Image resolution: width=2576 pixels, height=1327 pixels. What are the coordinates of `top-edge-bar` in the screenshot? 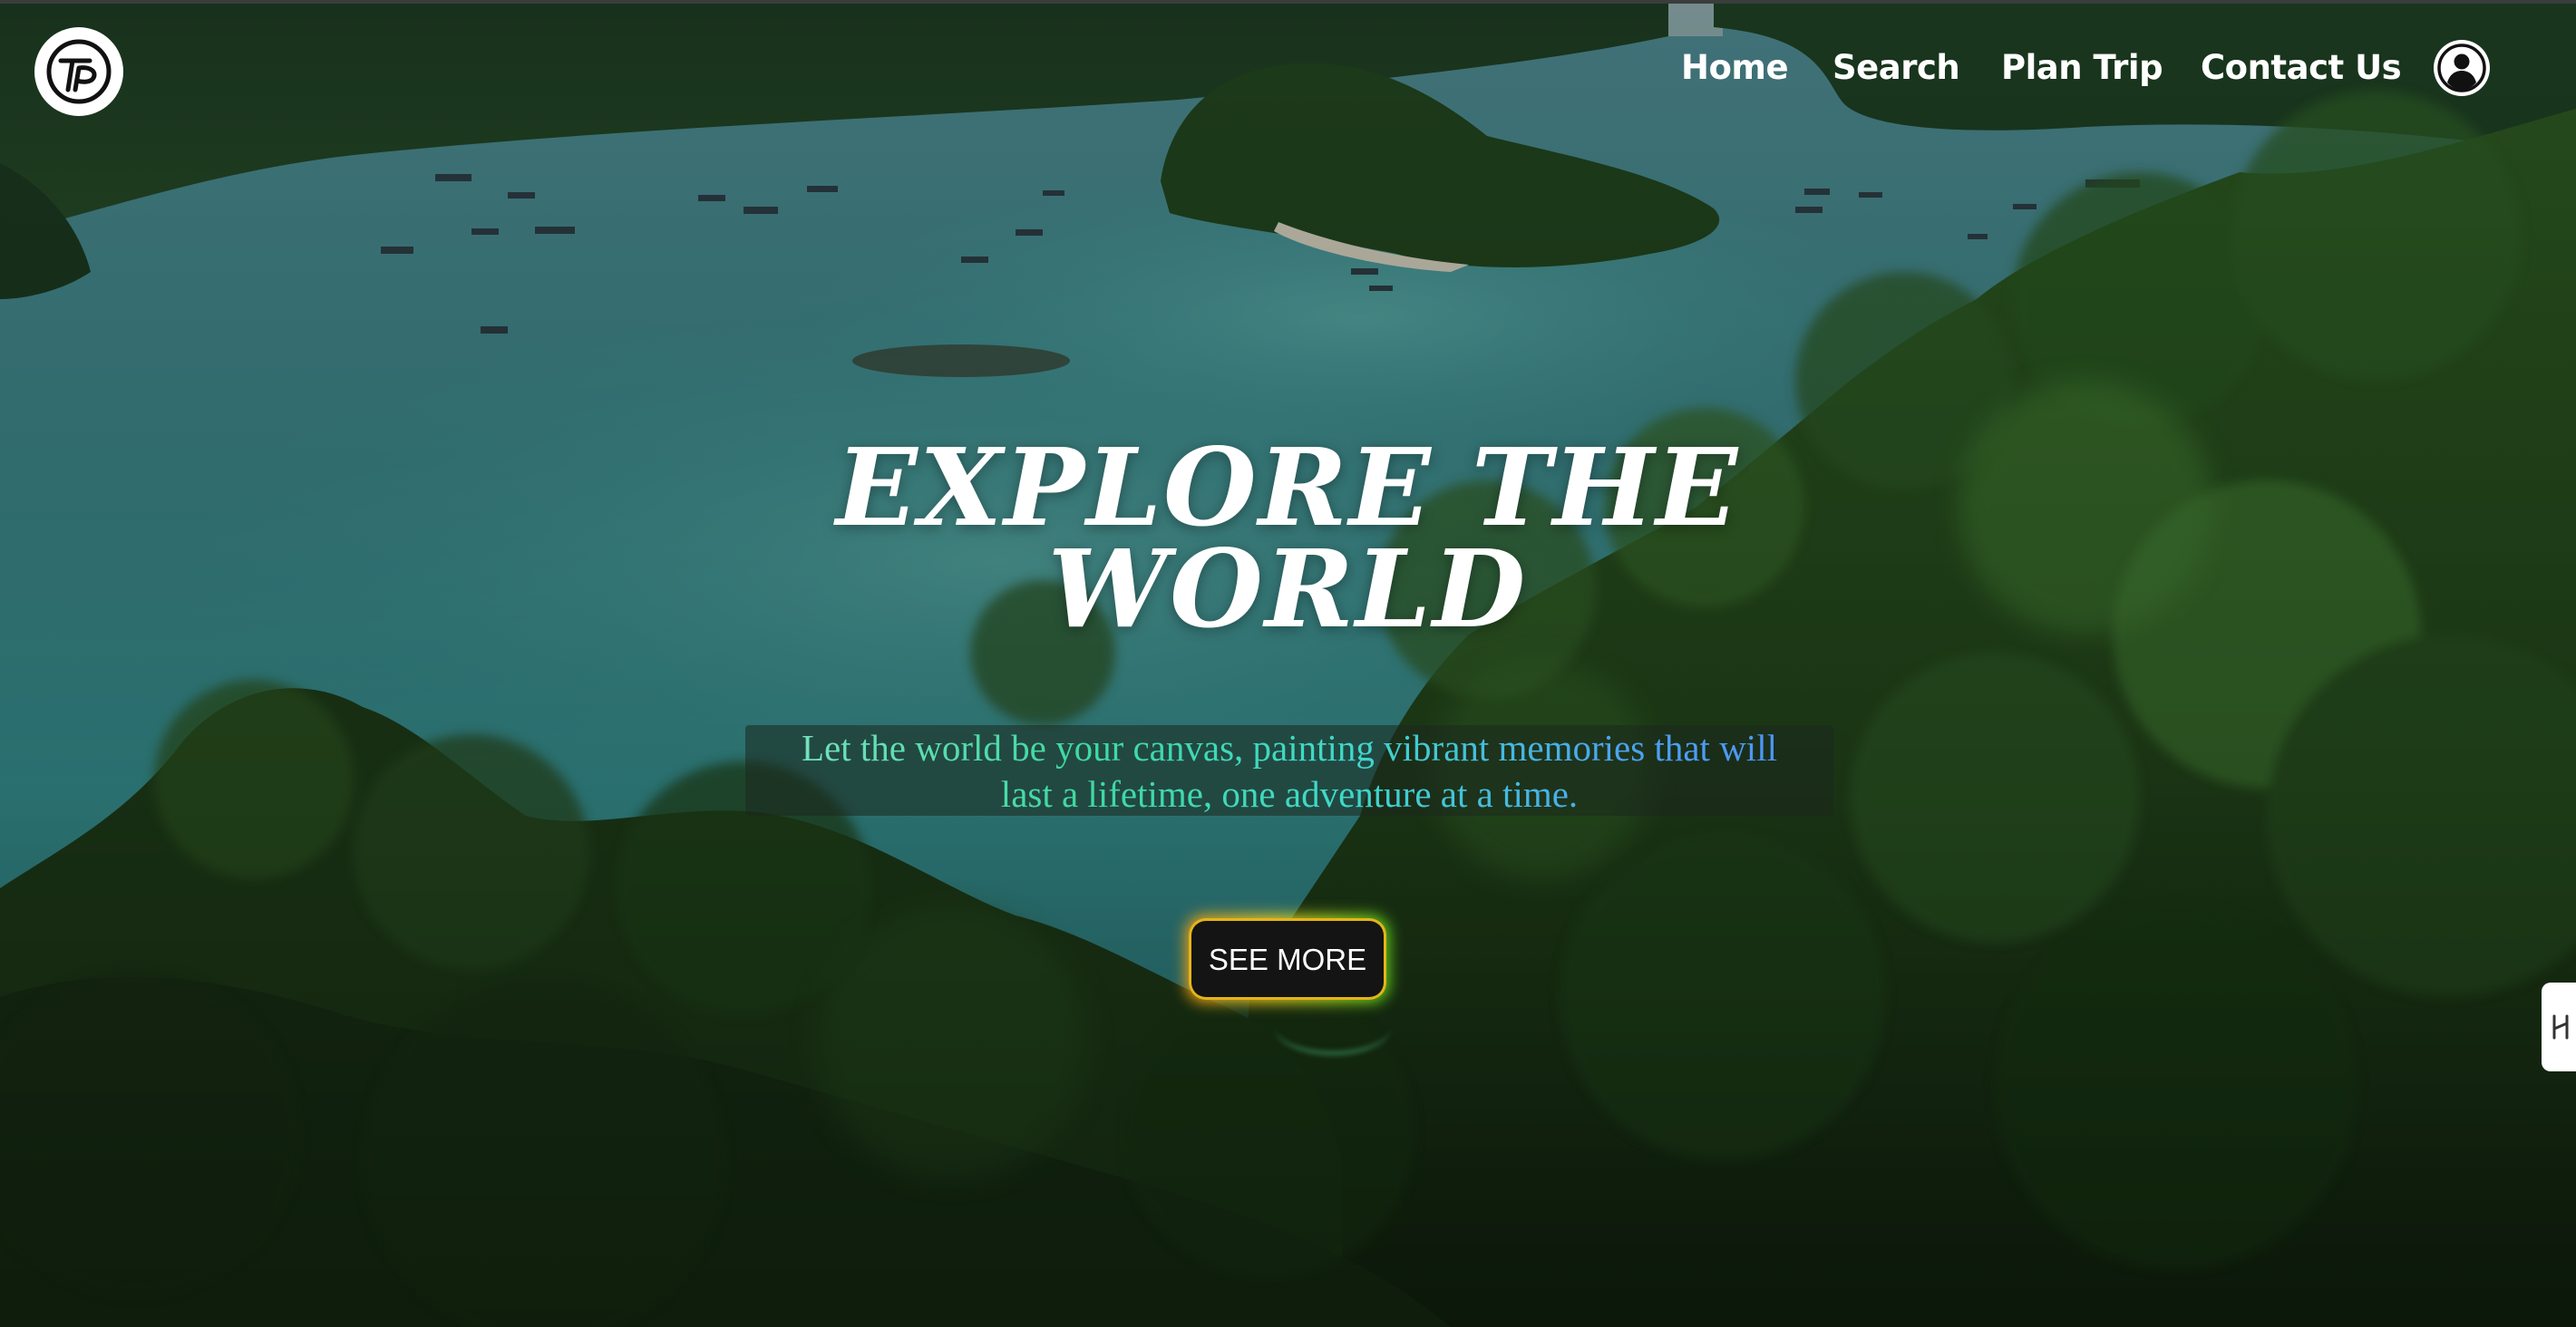 It's located at (1288, 2).